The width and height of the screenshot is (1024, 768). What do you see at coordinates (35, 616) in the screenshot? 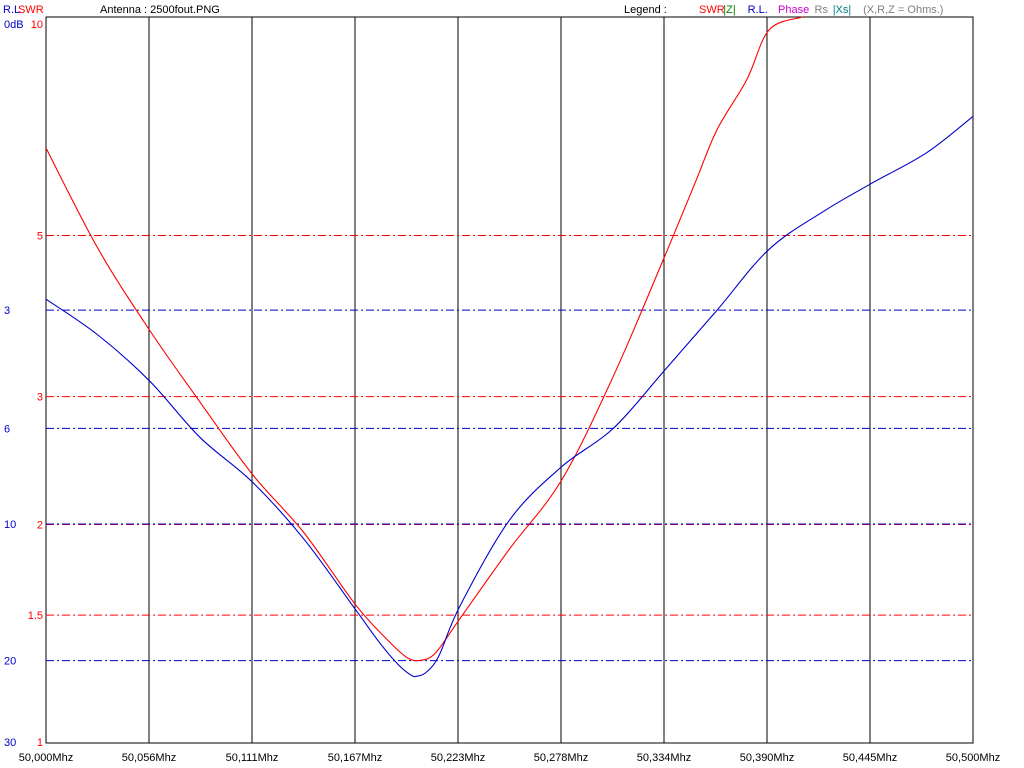
I see `swr-tick-label: 1.5` at bounding box center [35, 616].